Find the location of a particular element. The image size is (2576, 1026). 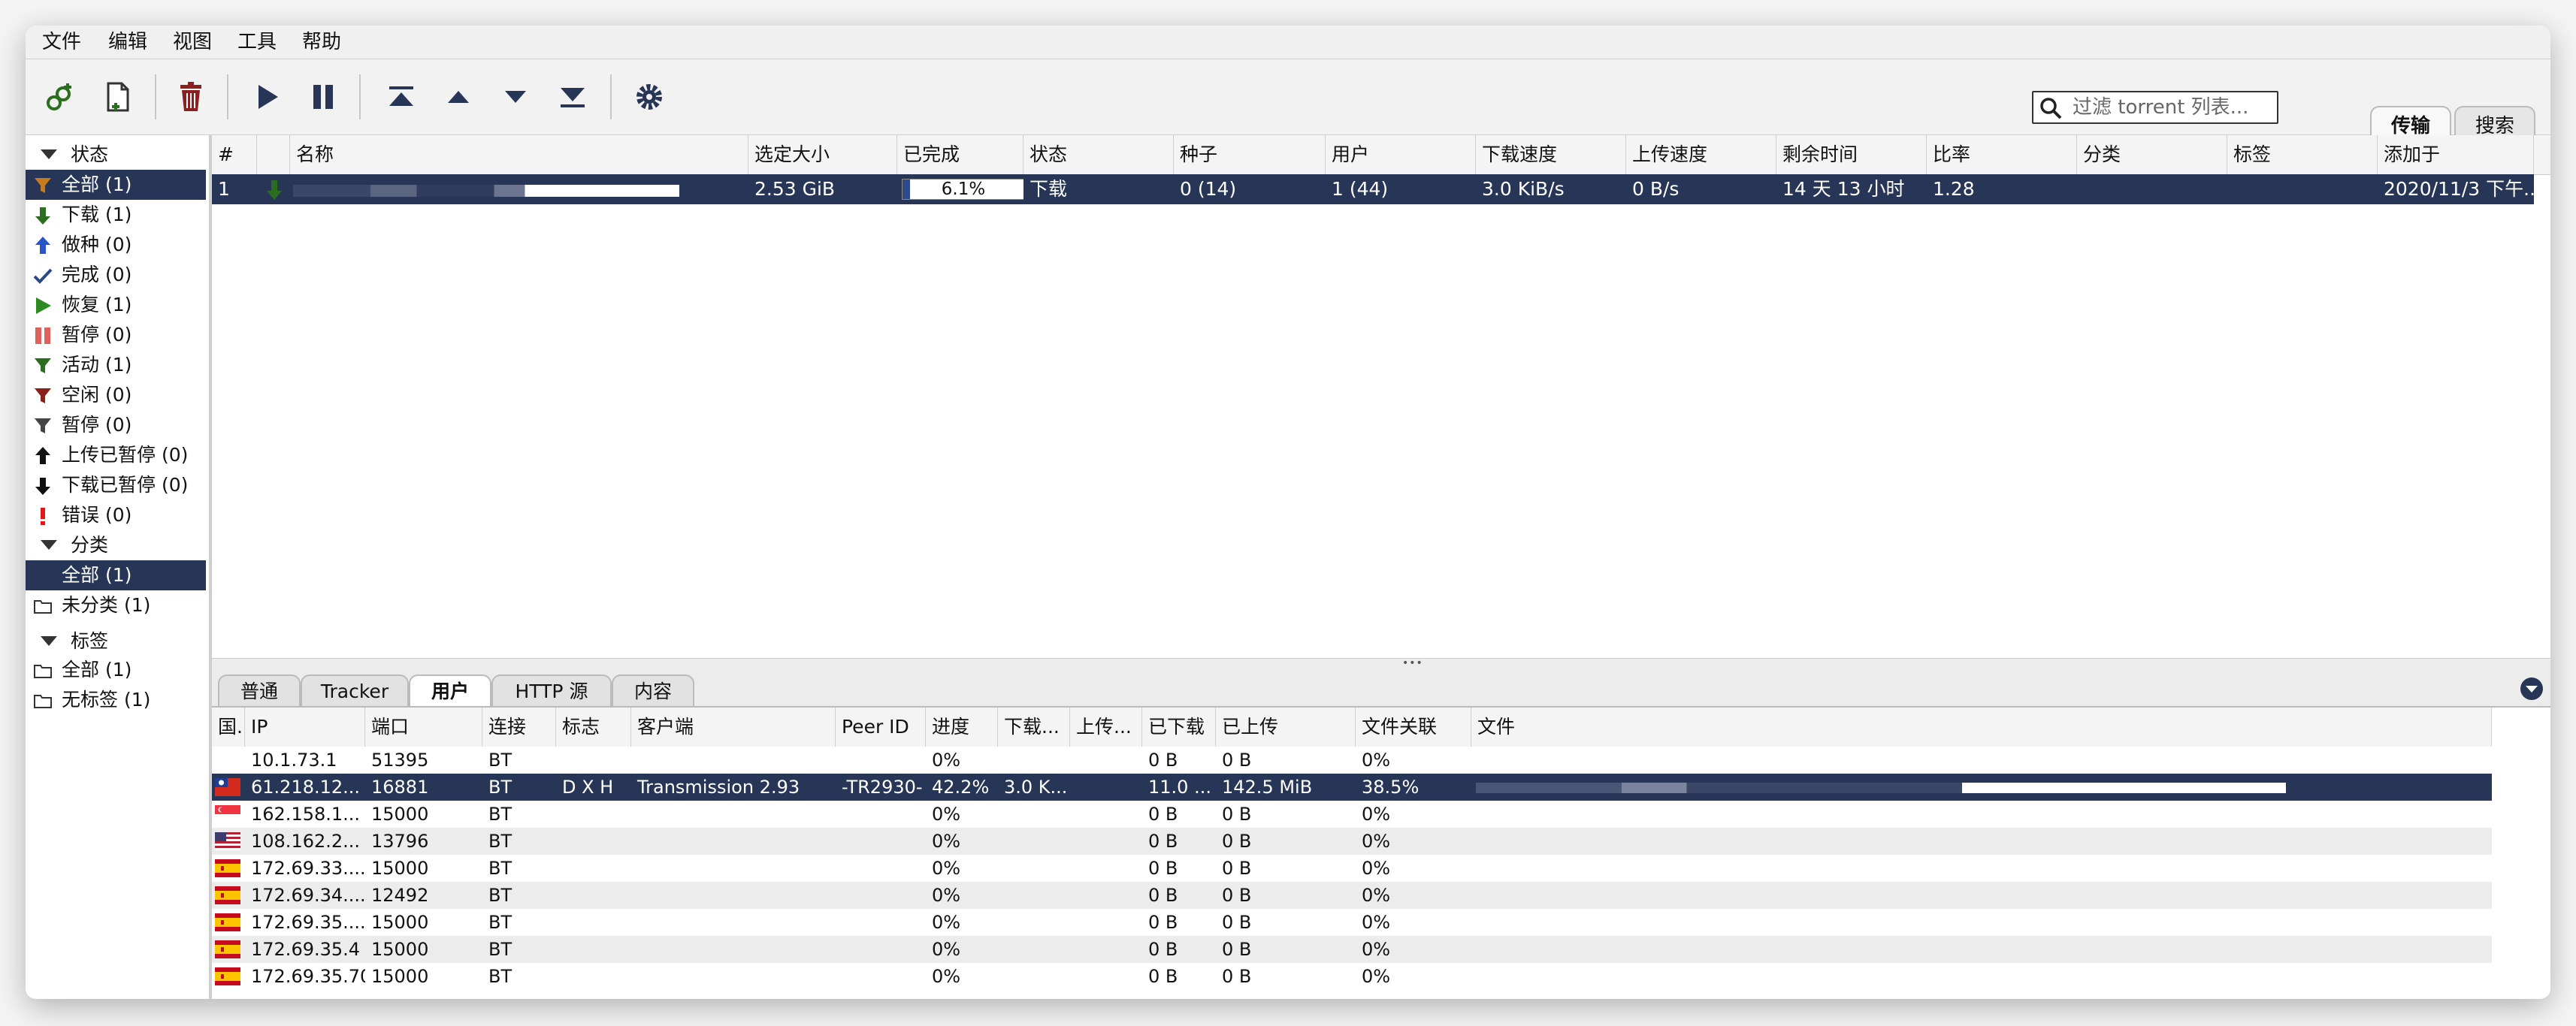

menu-view: 视图 is located at coordinates (192, 43).